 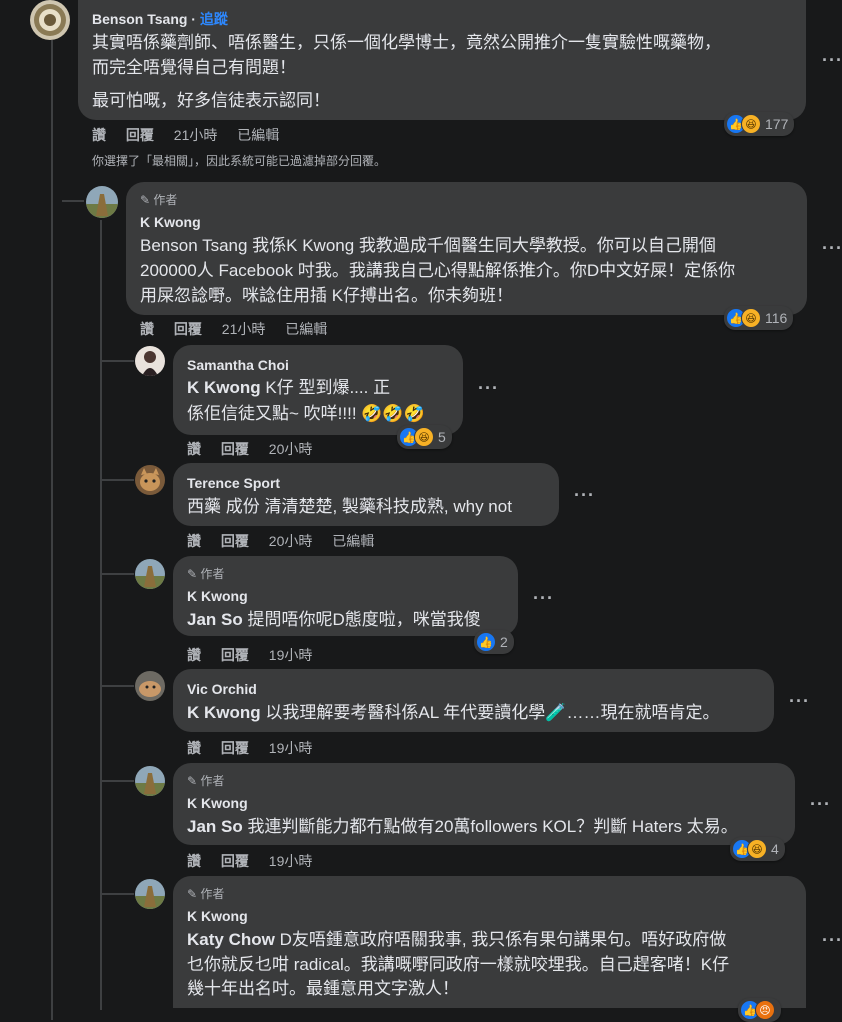 I want to click on like-reaction-icon: 👍, so click(x=486, y=642).